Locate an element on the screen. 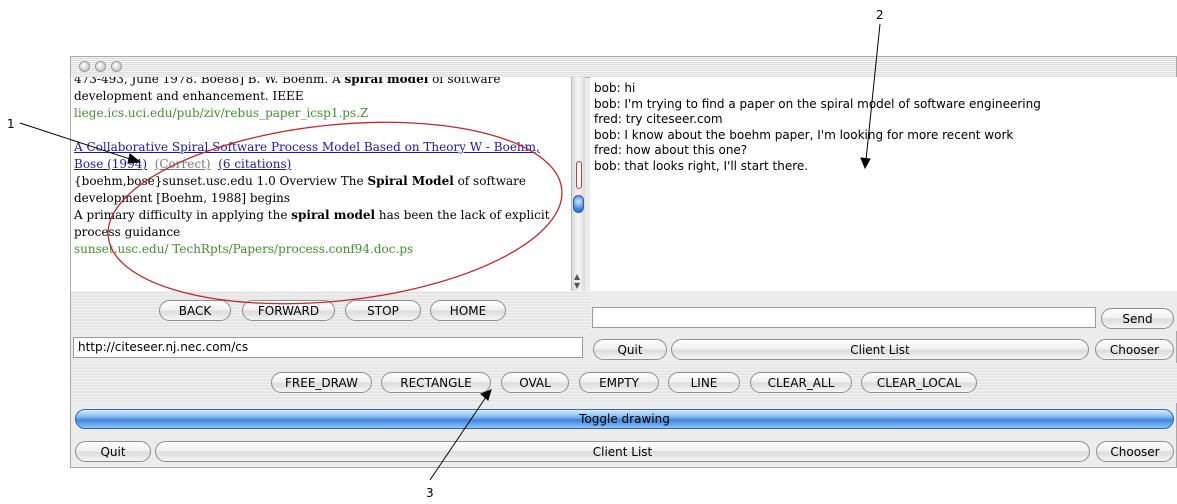  close-window-icon is located at coordinates (84, 66).